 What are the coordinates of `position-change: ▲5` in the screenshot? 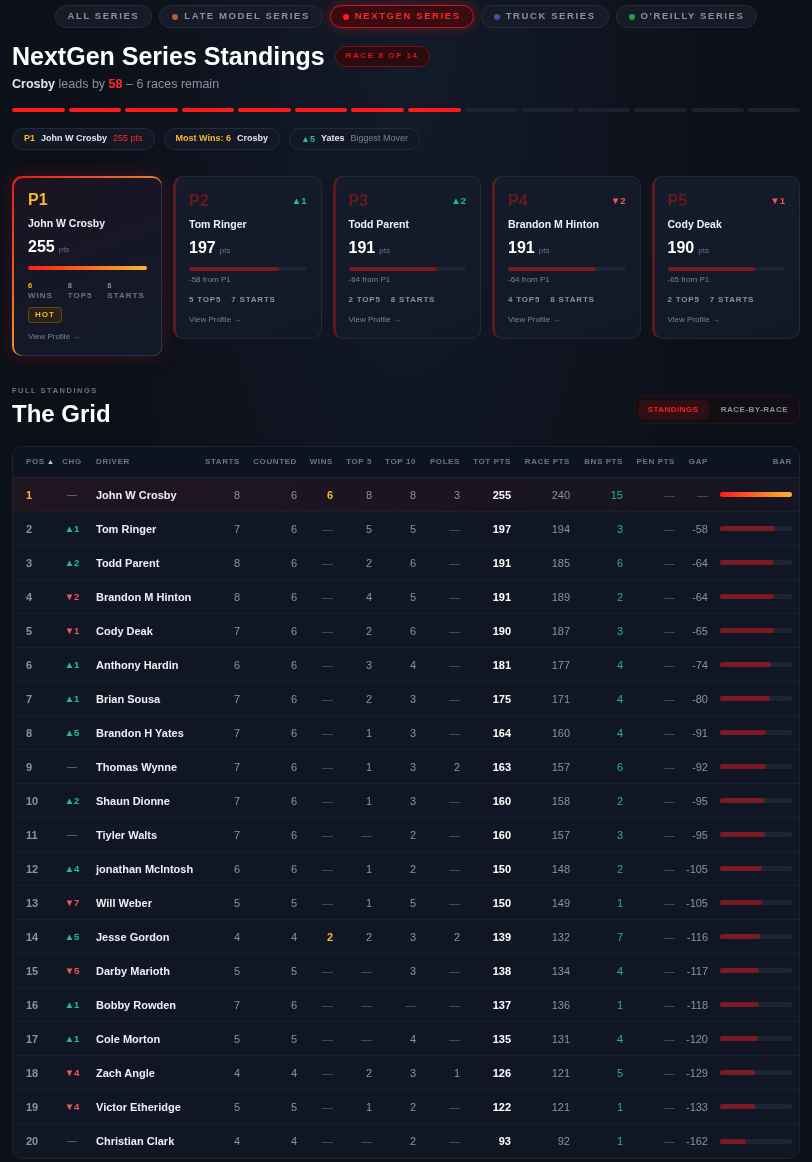 It's located at (72, 936).